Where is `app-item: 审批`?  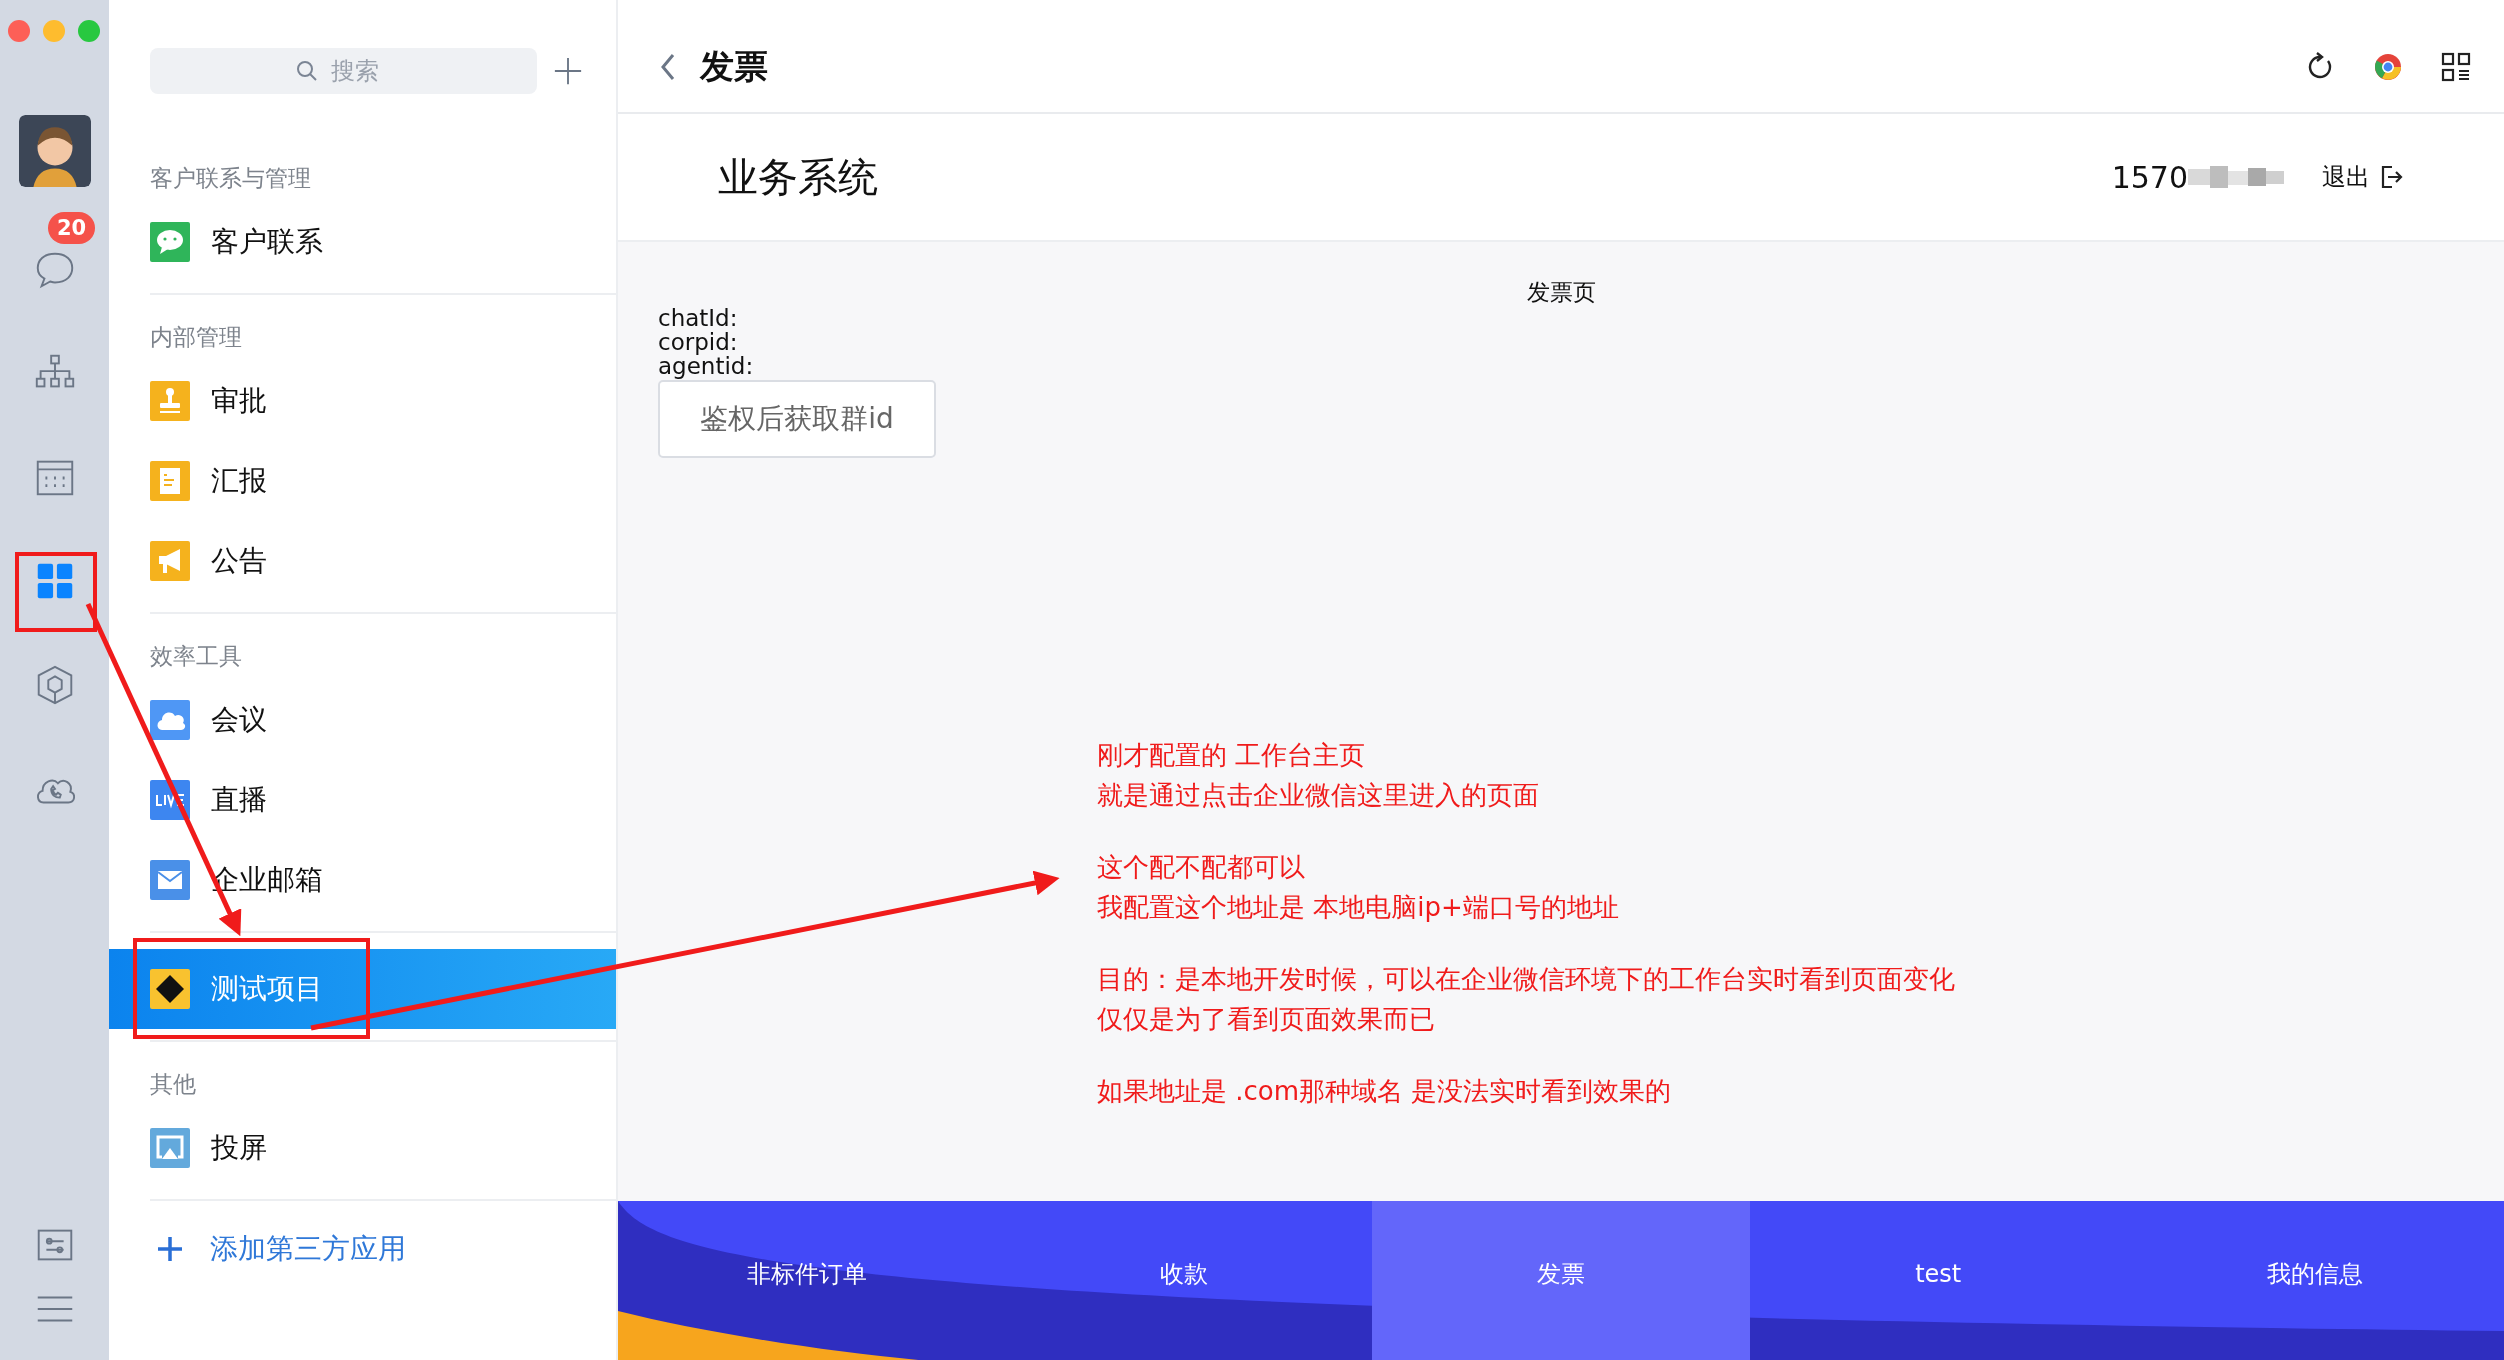
app-item: 审批 is located at coordinates (362, 401).